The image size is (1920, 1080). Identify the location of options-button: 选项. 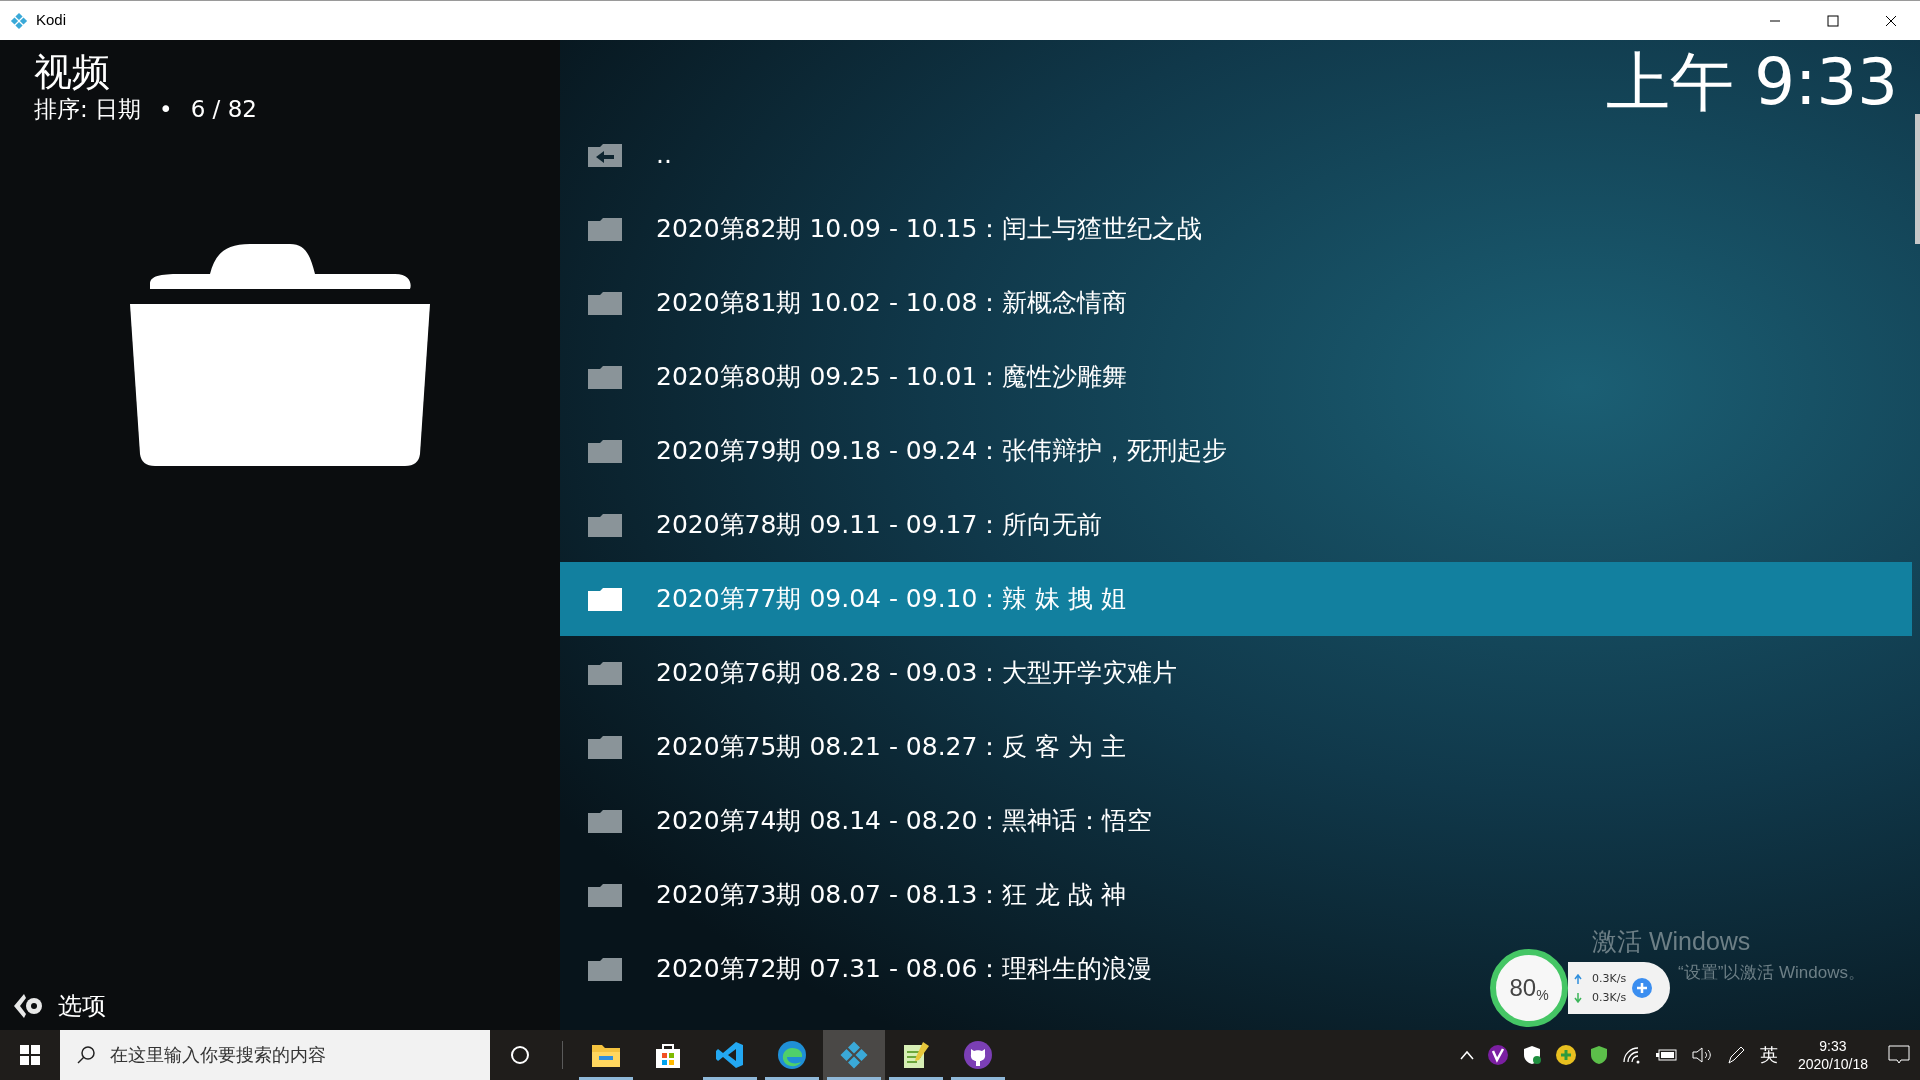
(82, 1006).